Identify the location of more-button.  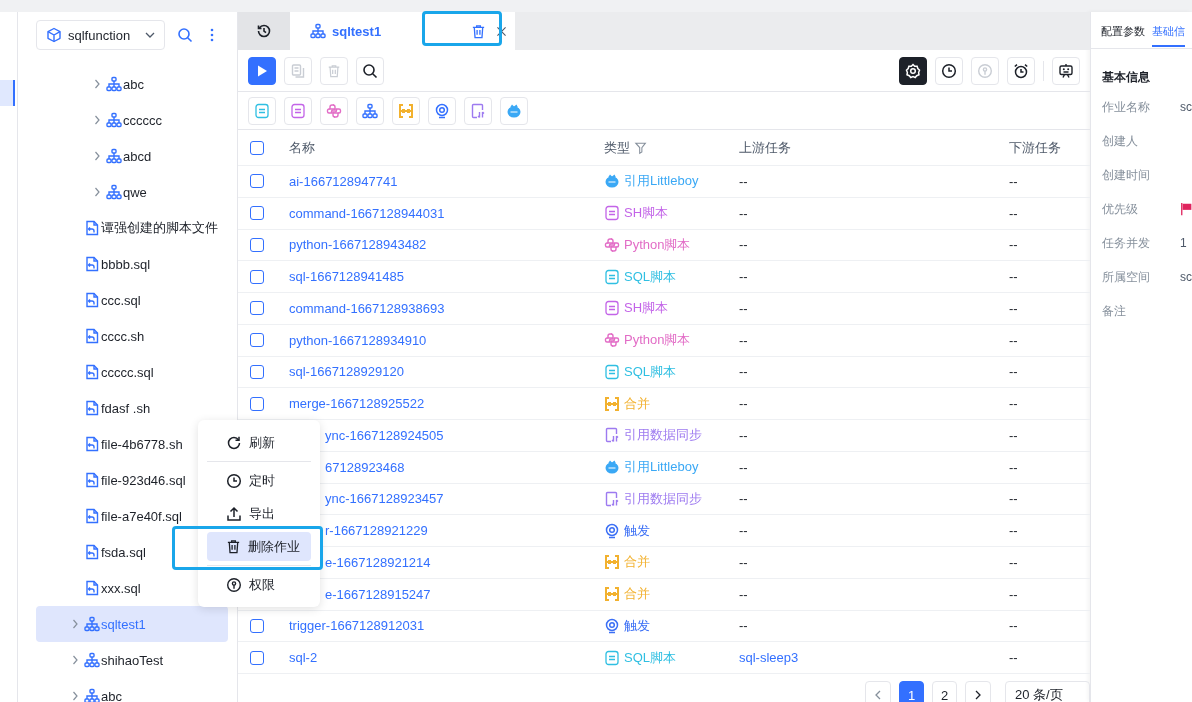
(212, 35).